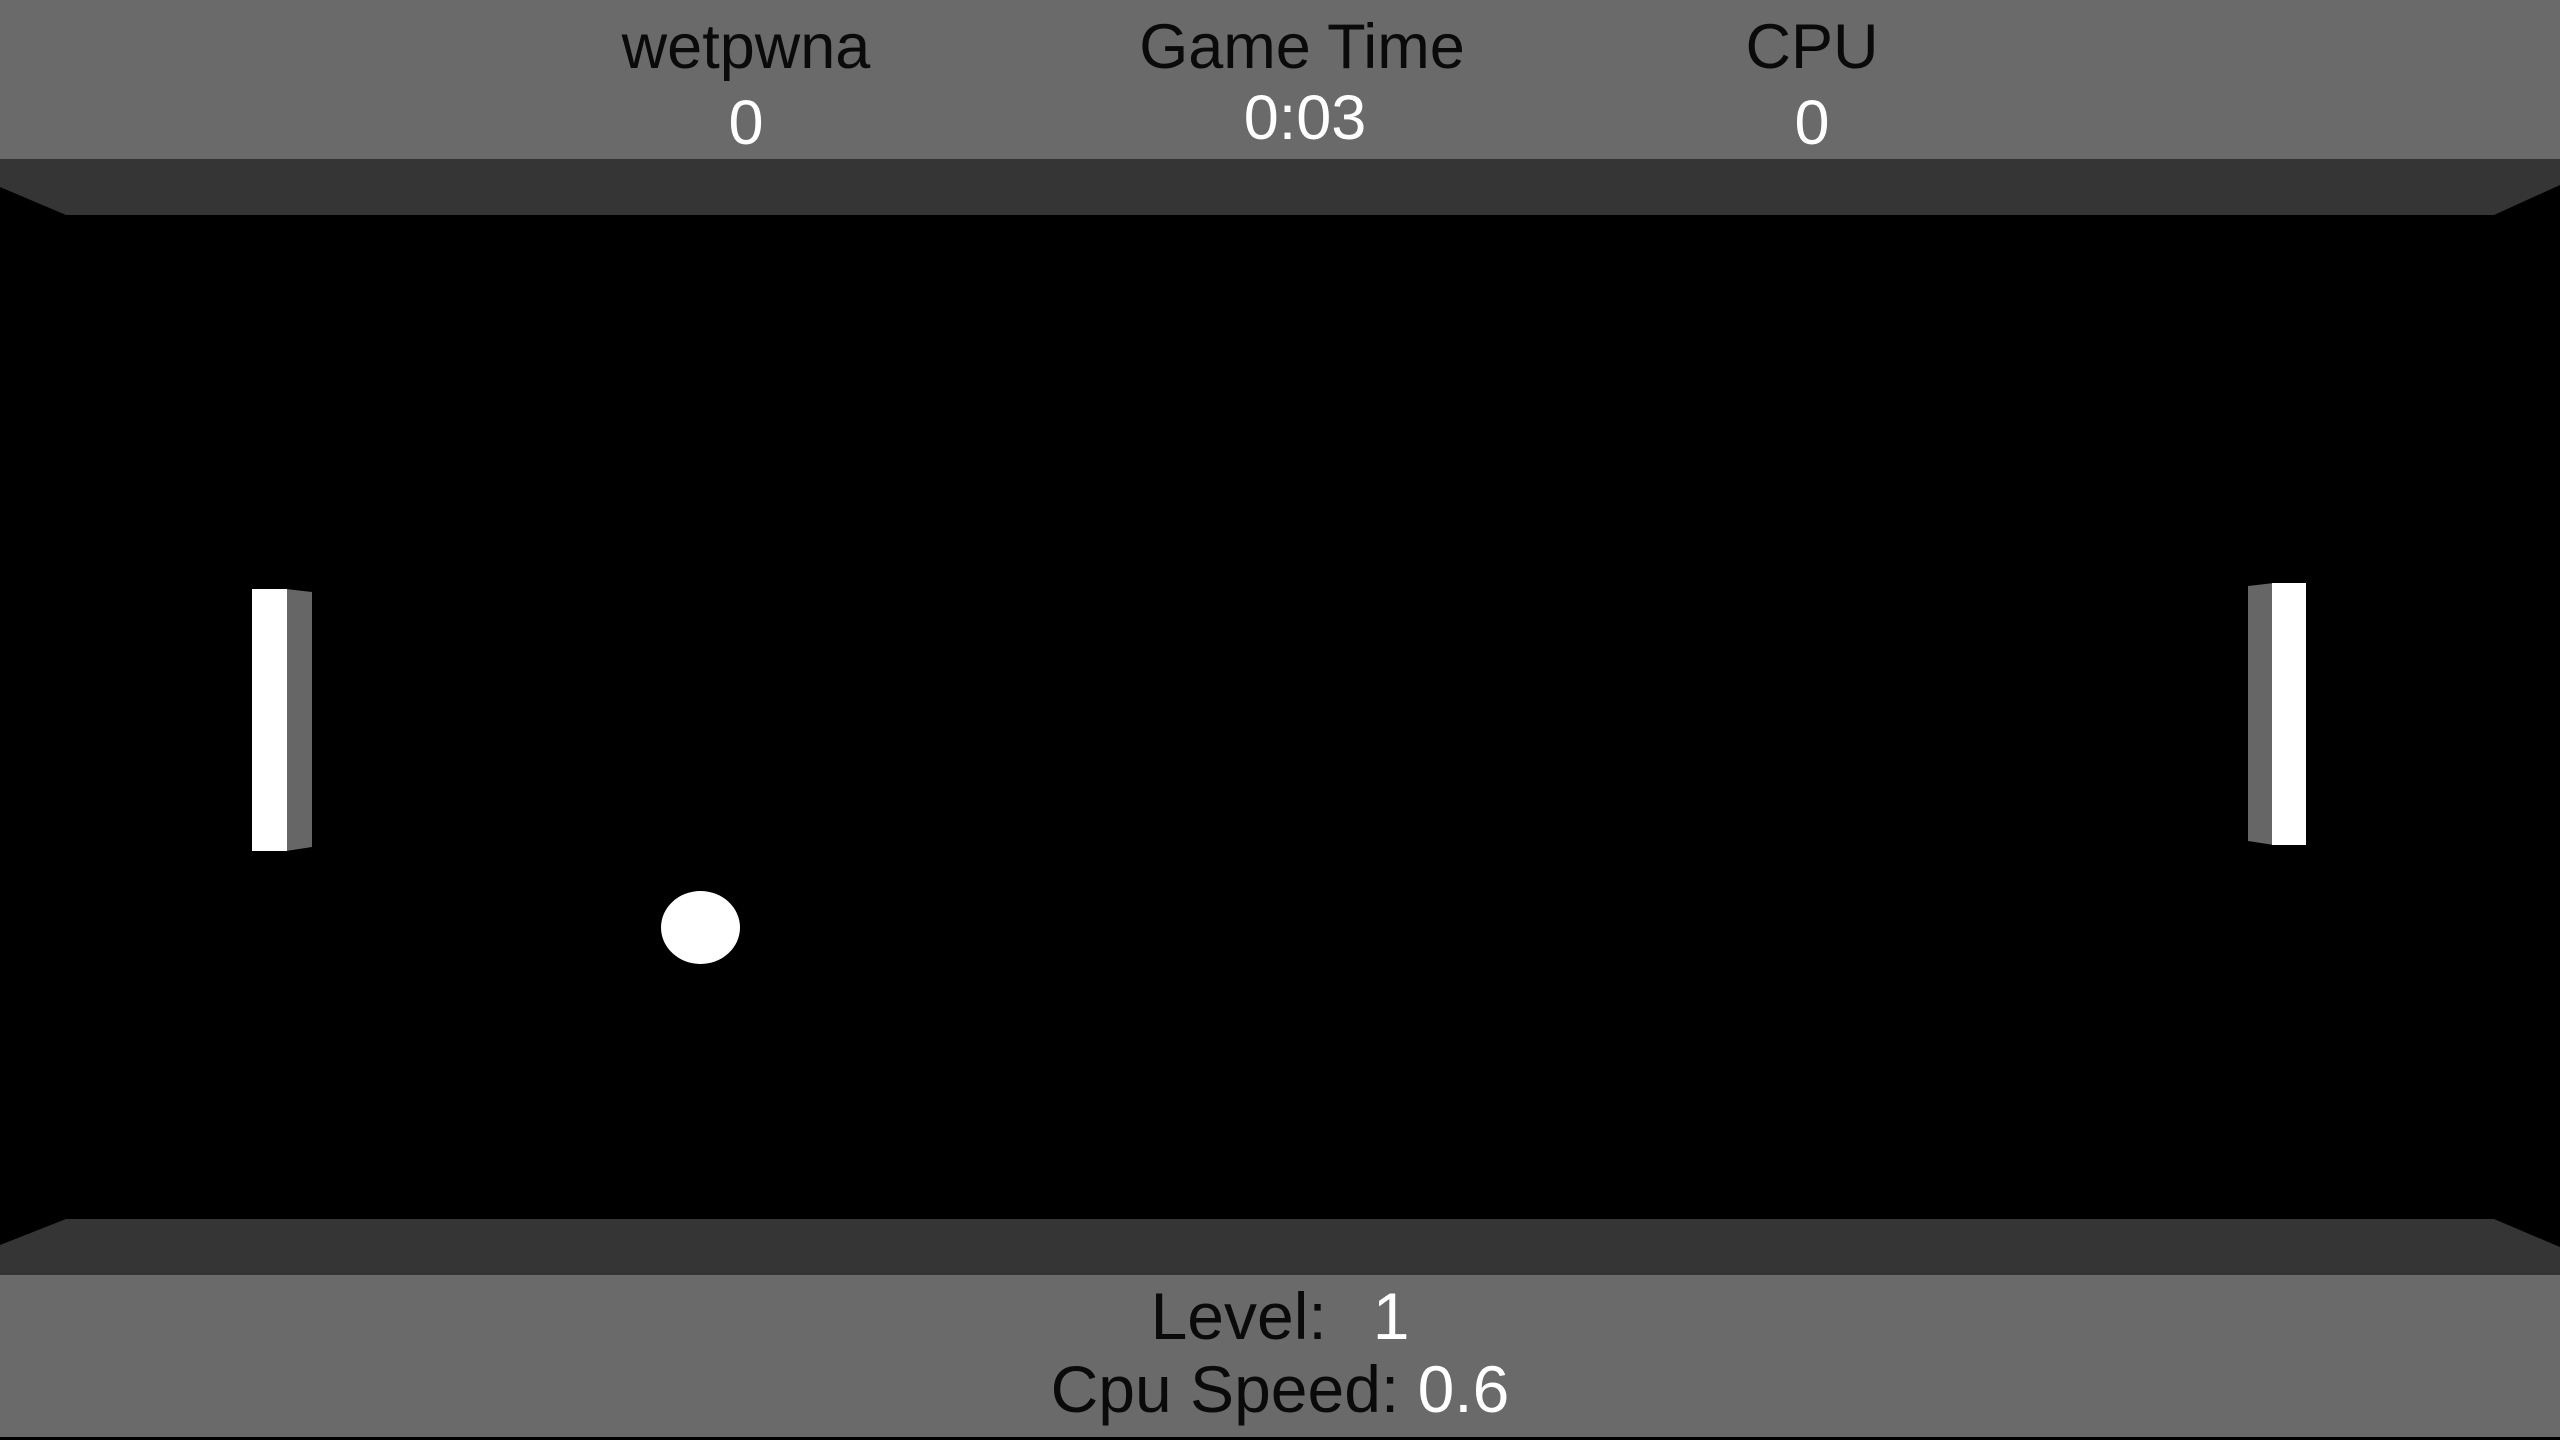 This screenshot has height=1440, width=2560. I want to click on level-value: 1, so click(1391, 1316).